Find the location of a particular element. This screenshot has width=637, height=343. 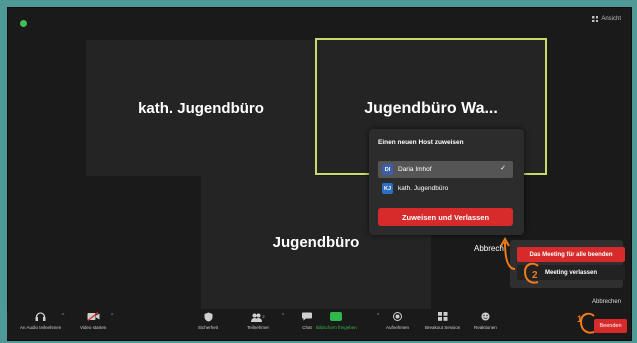

share-screen-icon is located at coordinates (336, 316).